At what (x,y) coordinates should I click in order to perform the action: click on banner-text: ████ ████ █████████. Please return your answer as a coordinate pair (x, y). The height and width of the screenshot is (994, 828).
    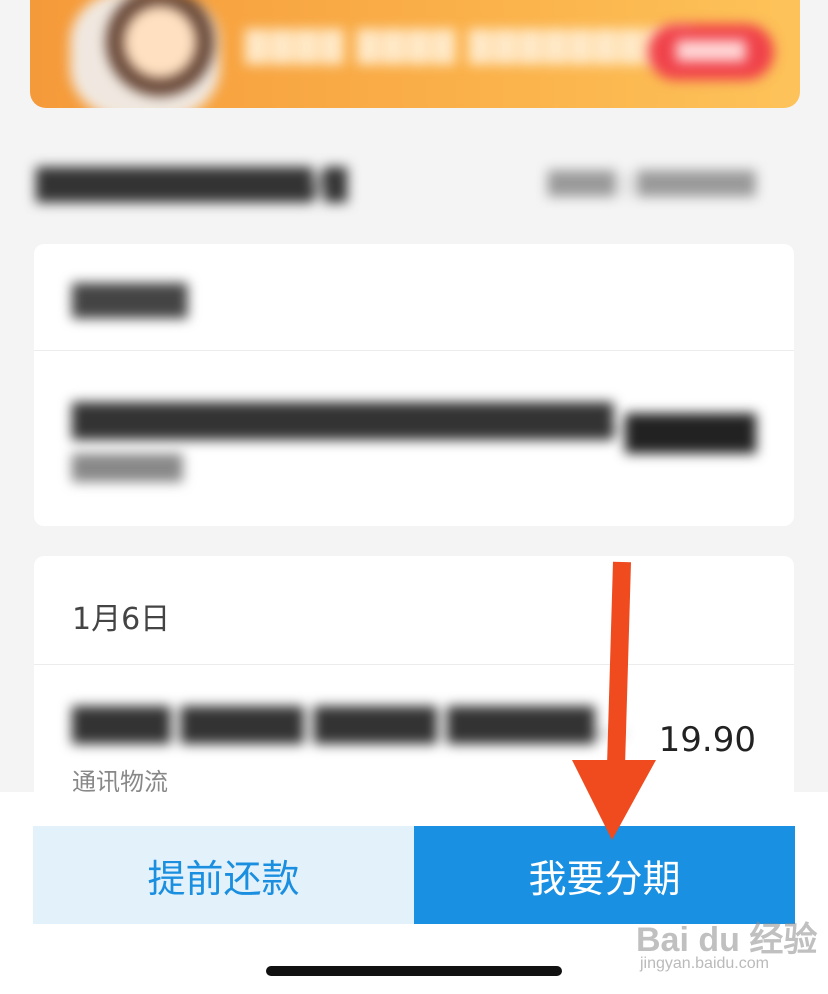
    Looking at the image, I should click on (470, 47).